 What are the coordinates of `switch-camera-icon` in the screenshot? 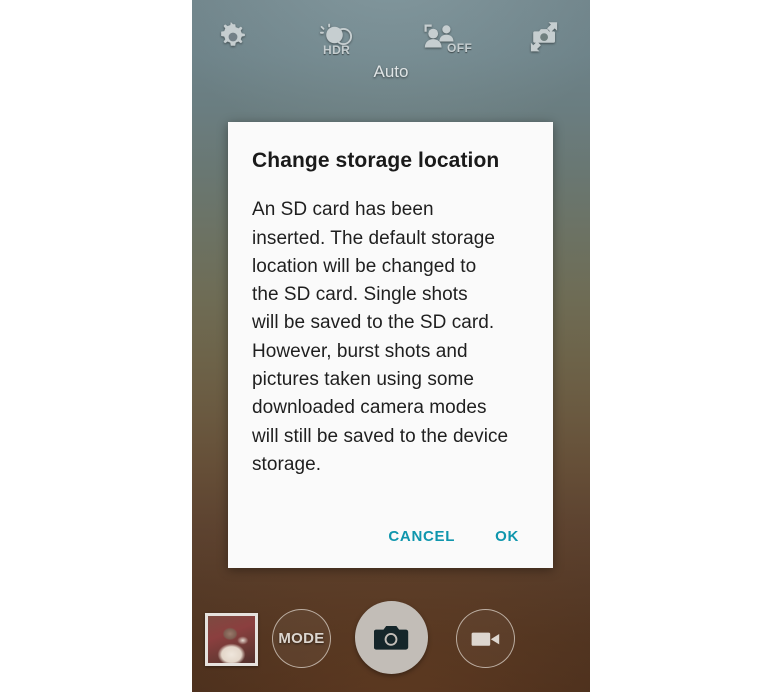 It's located at (544, 37).